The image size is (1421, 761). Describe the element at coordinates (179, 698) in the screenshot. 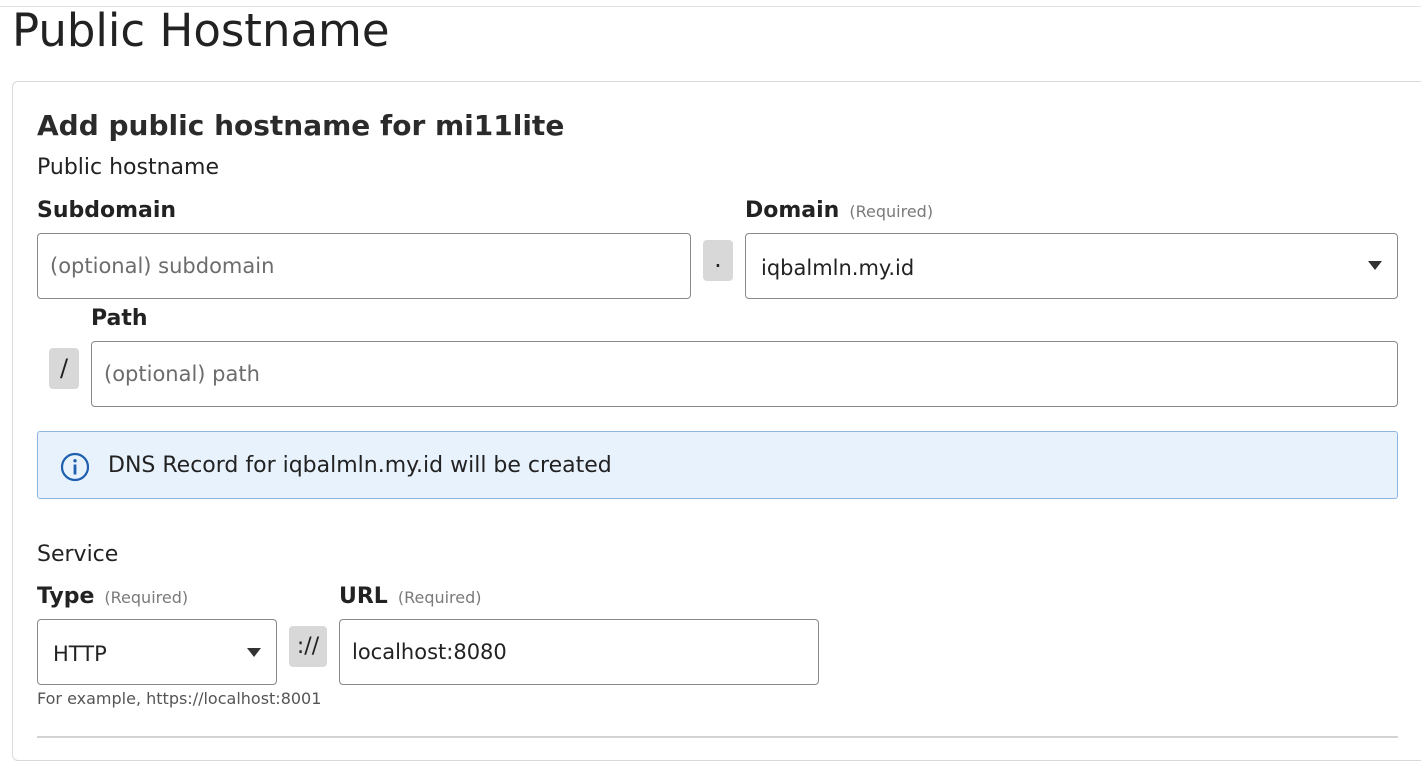

I see `url-helper-text: For example, https://localhost:8001` at that location.